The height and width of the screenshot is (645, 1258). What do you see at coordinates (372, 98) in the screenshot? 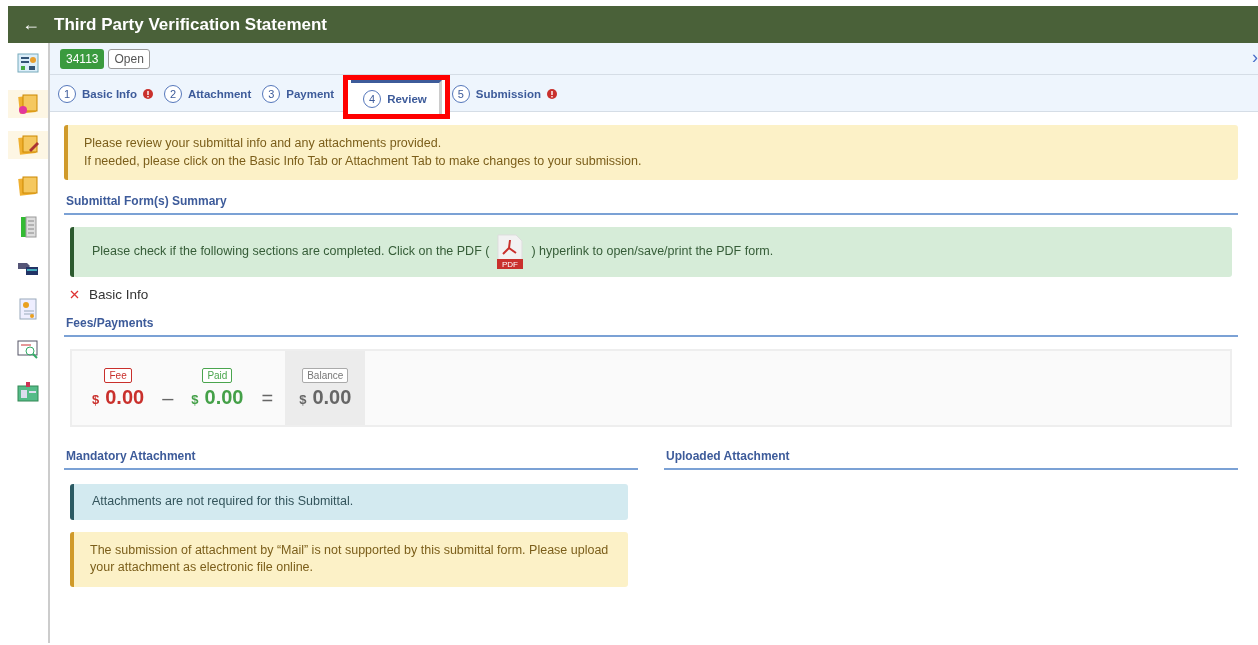
I see `step-number: 4` at bounding box center [372, 98].